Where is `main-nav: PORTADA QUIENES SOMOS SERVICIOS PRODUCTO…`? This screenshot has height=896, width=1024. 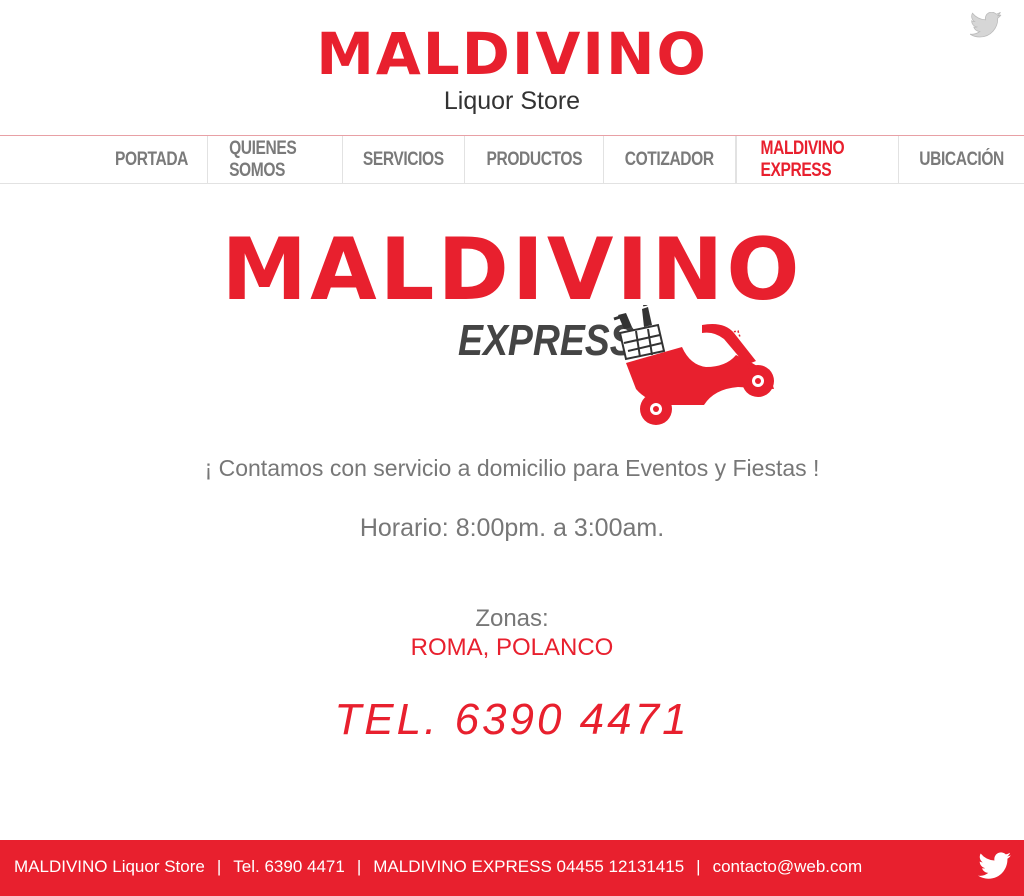 main-nav: PORTADA QUIENES SOMOS SERVICIOS PRODUCTO… is located at coordinates (512, 159).